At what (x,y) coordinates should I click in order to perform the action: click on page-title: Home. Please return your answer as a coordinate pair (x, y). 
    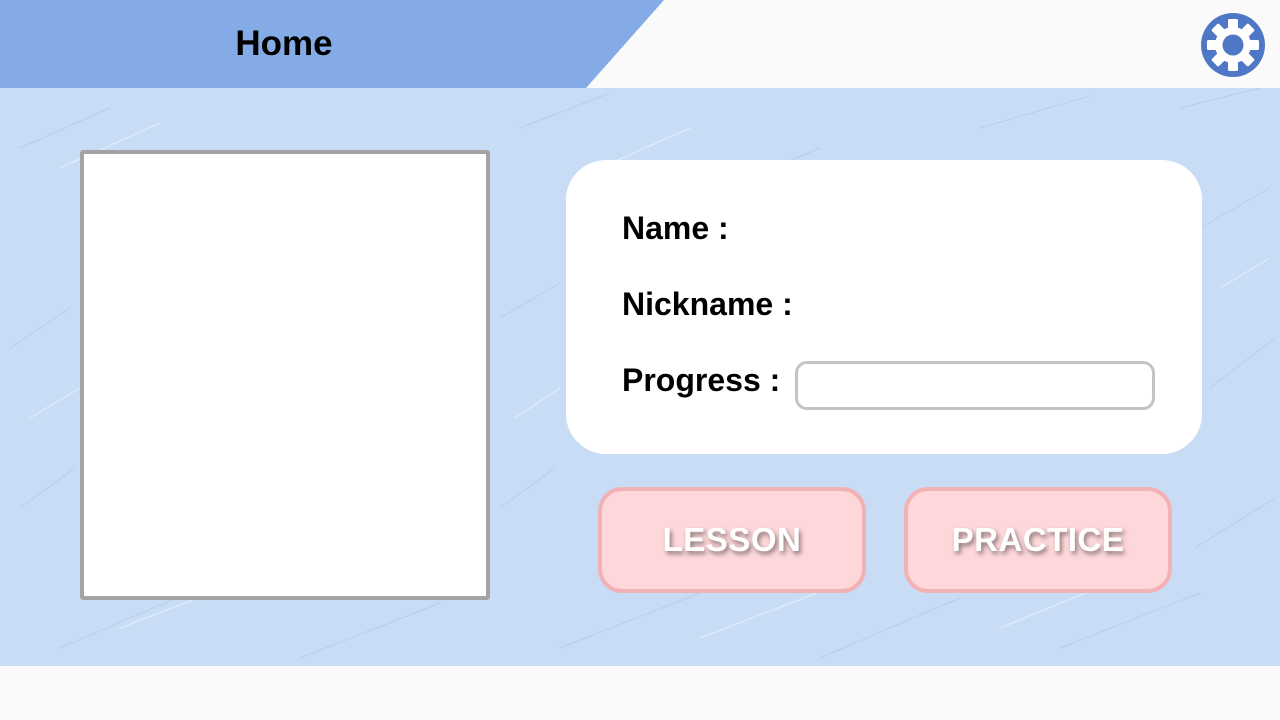
    Looking at the image, I should click on (284, 43).